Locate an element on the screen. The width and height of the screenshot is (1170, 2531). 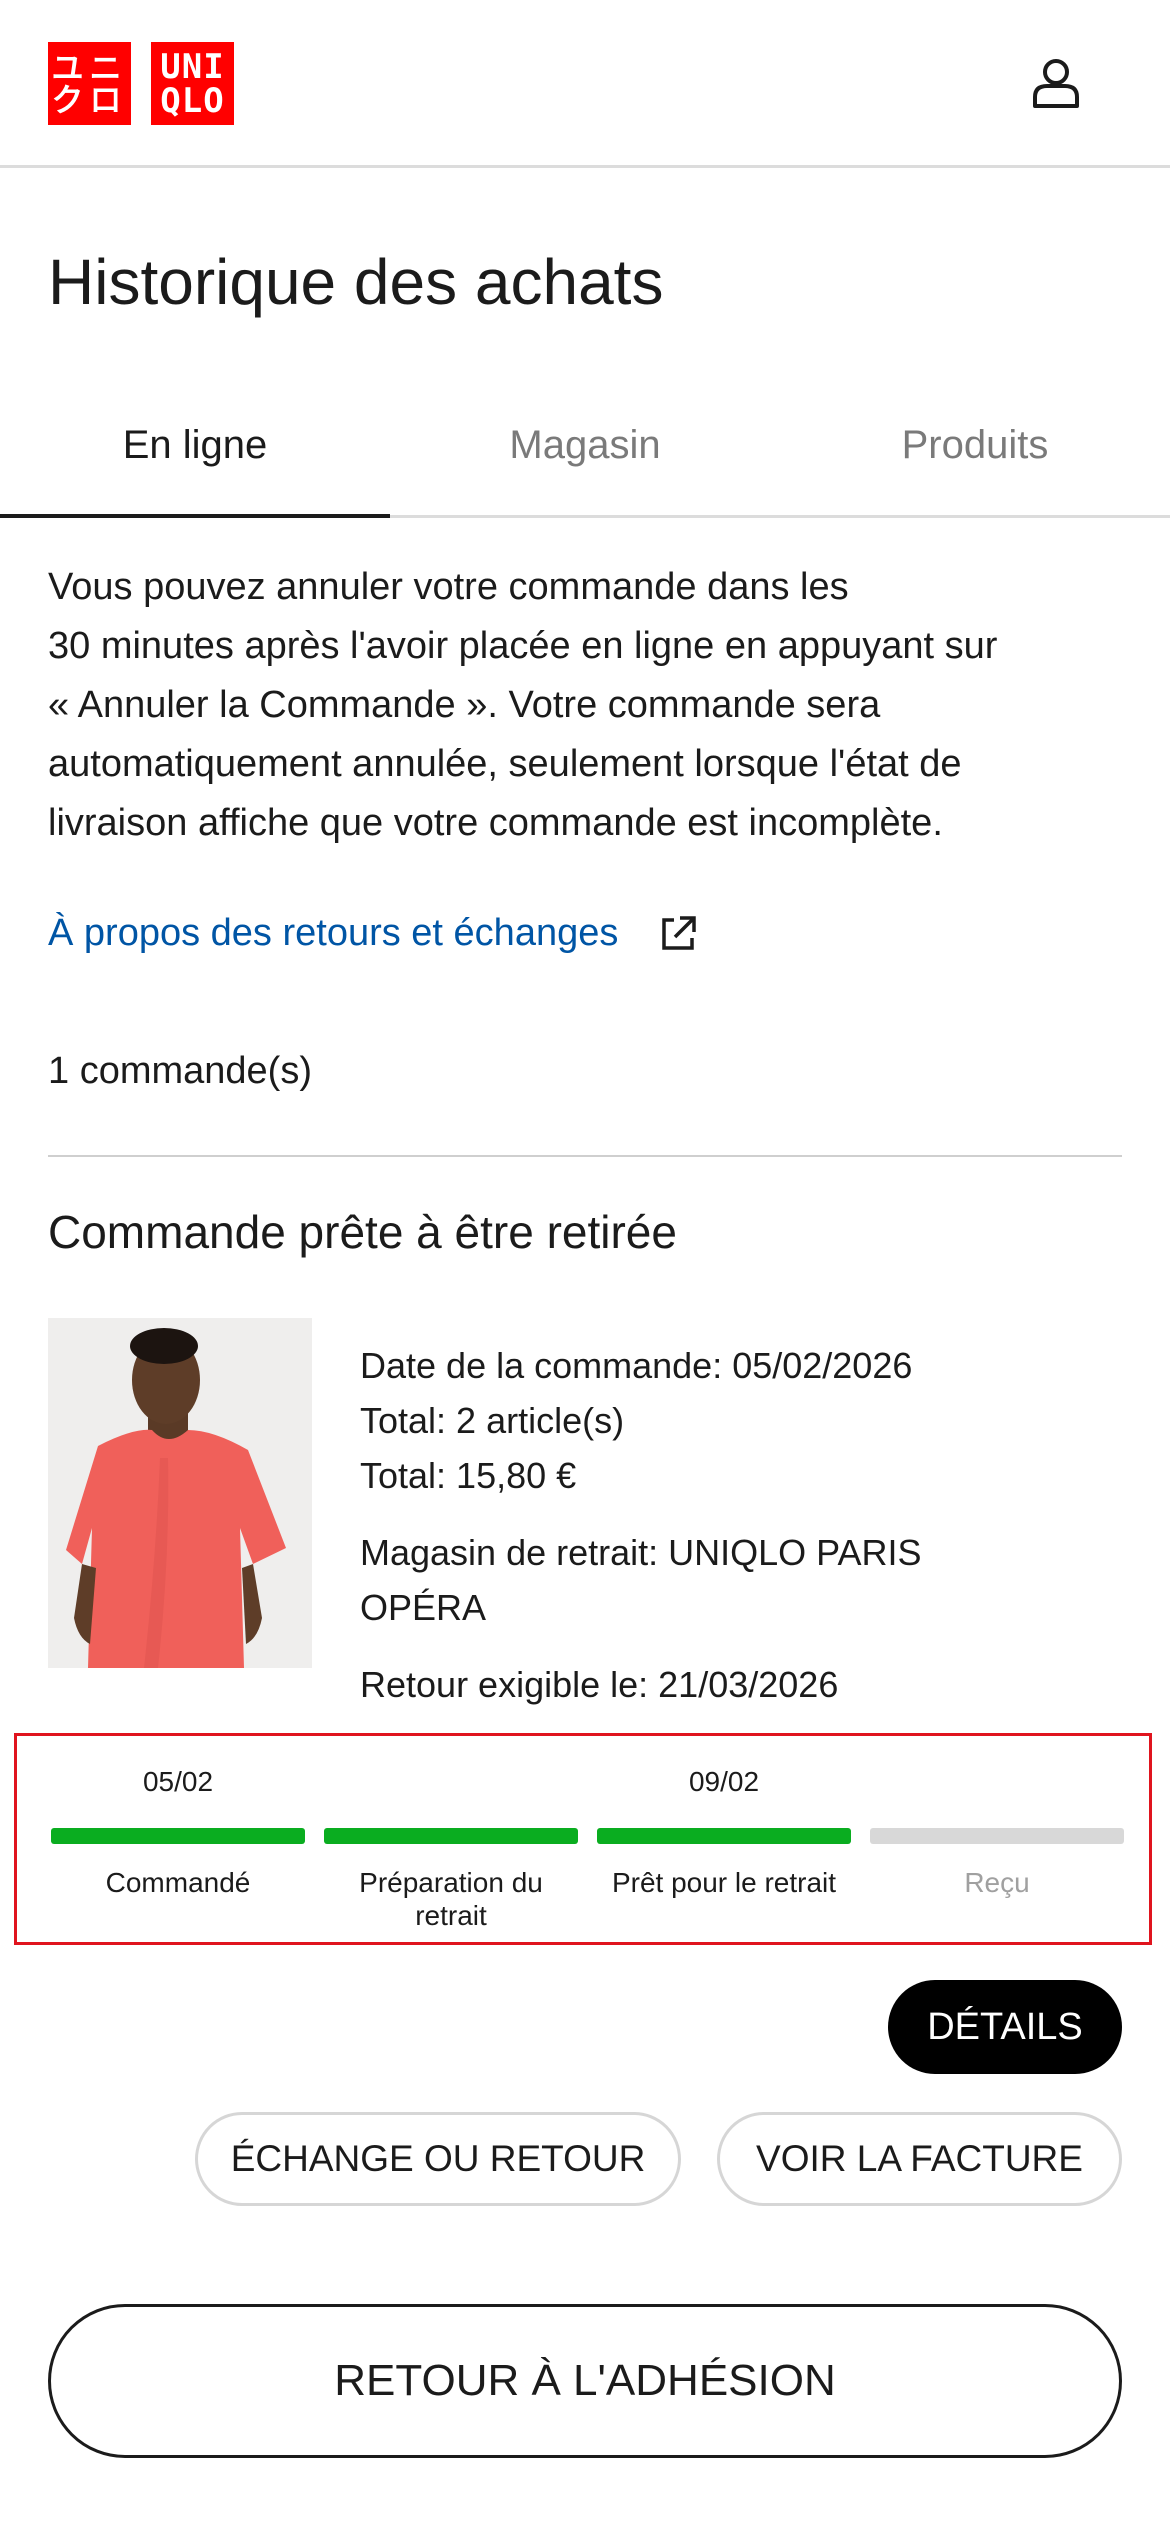
tab-bar: En ligne Magasin Produits is located at coordinates (585, 456).